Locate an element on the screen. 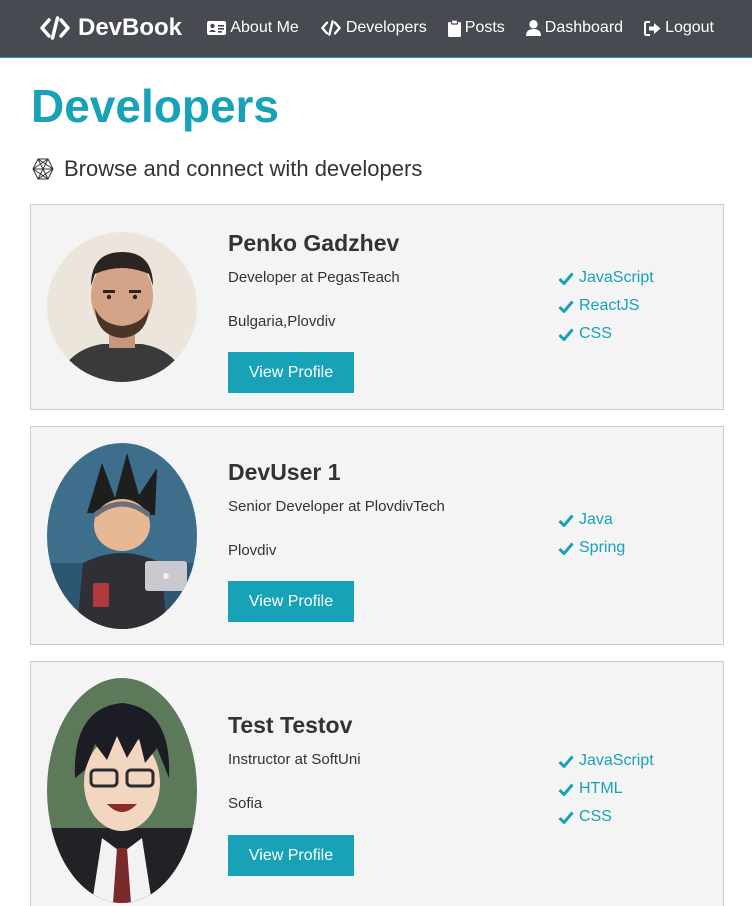 This screenshot has width=752, height=906. nav-developers-label: Developers is located at coordinates (386, 27).